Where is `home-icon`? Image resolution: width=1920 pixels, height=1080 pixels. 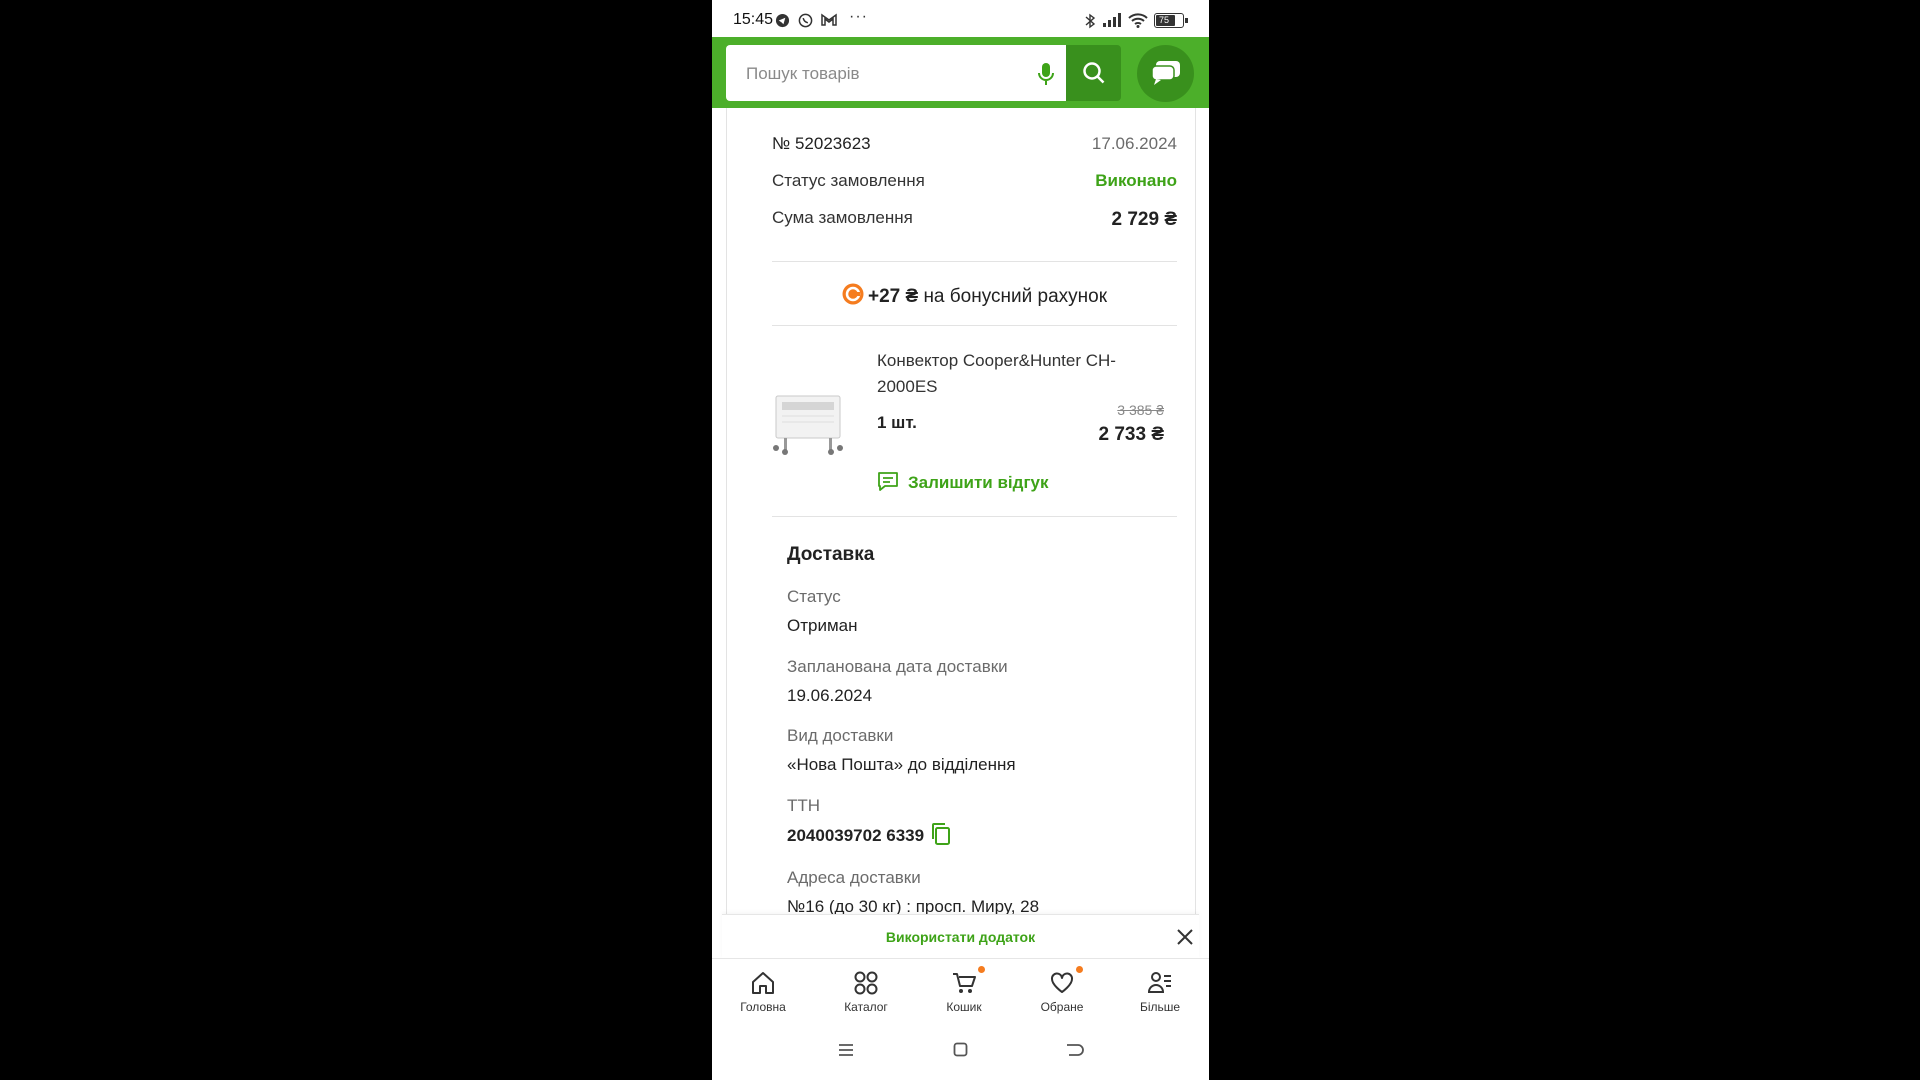 home-icon is located at coordinates (763, 983).